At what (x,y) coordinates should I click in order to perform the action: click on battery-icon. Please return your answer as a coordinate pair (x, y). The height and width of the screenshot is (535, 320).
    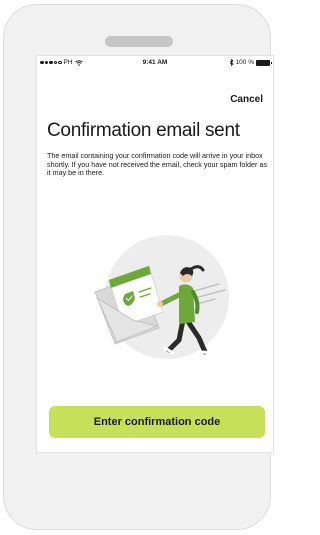
    Looking at the image, I should click on (264, 62).